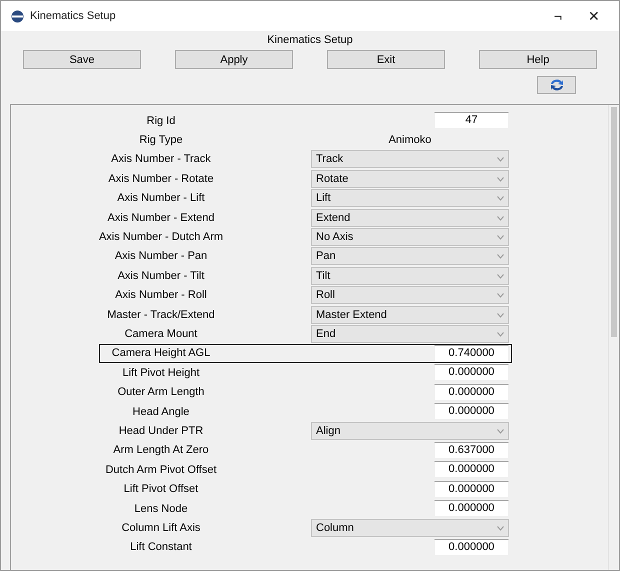 This screenshot has width=620, height=571. Describe the element at coordinates (410, 333) in the screenshot. I see `dropdown: End` at that location.